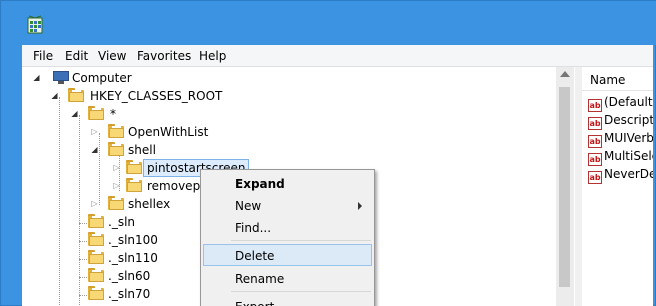 The width and height of the screenshot is (656, 306). Describe the element at coordinates (122, 222) in the screenshot. I see `tree-label-sln: ._sln` at that location.